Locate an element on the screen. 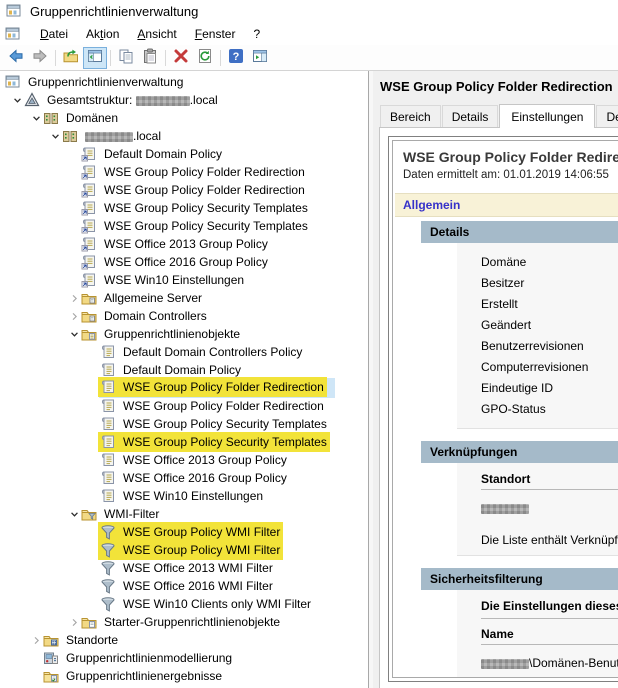 The height and width of the screenshot is (688, 618). action-pane-toggle-button is located at coordinates (260, 58).